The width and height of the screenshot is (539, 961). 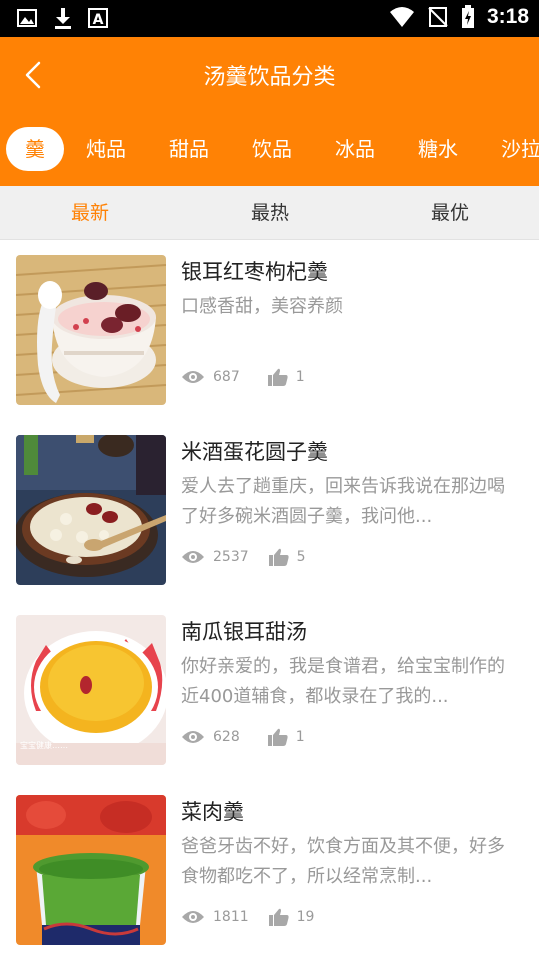 What do you see at coordinates (226, 737) in the screenshot?
I see `view-count: 628` at bounding box center [226, 737].